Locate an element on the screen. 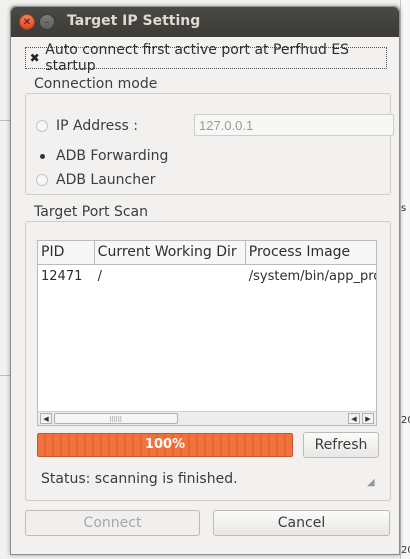  background-text: s is located at coordinates (404, 208).